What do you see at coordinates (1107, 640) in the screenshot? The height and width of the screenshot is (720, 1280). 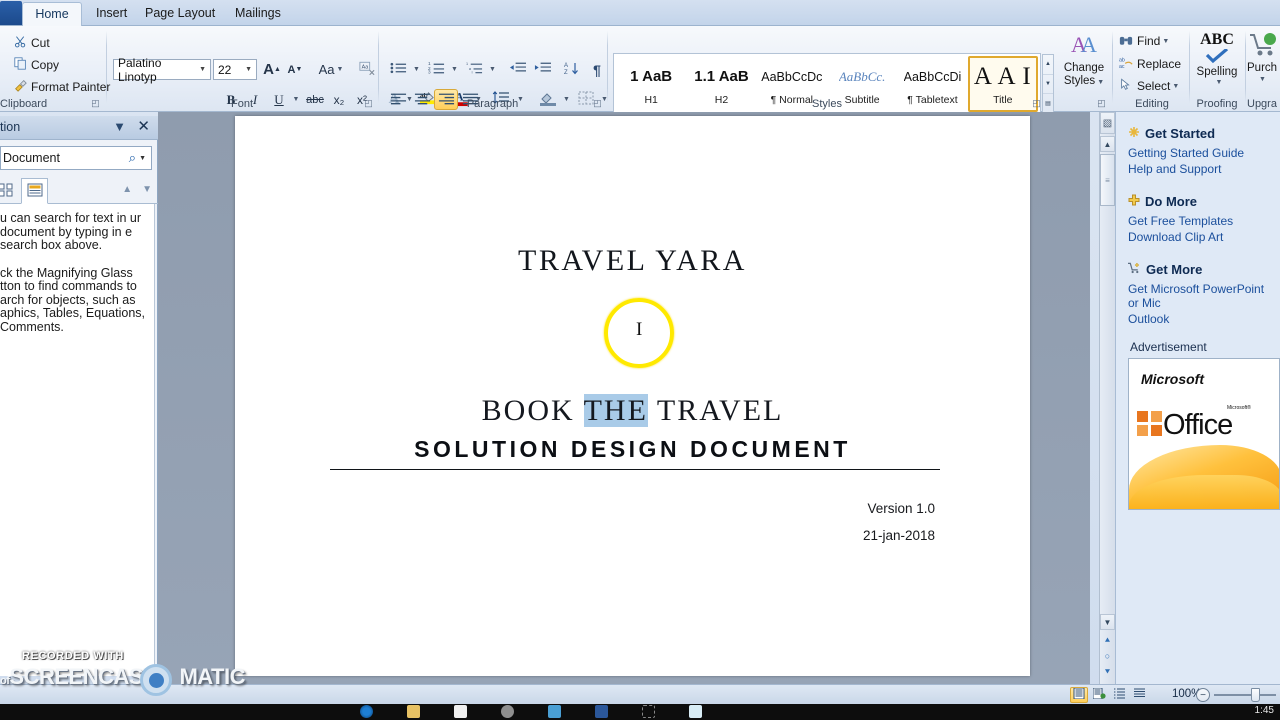 I see `previous-page-button: ⯅` at bounding box center [1107, 640].